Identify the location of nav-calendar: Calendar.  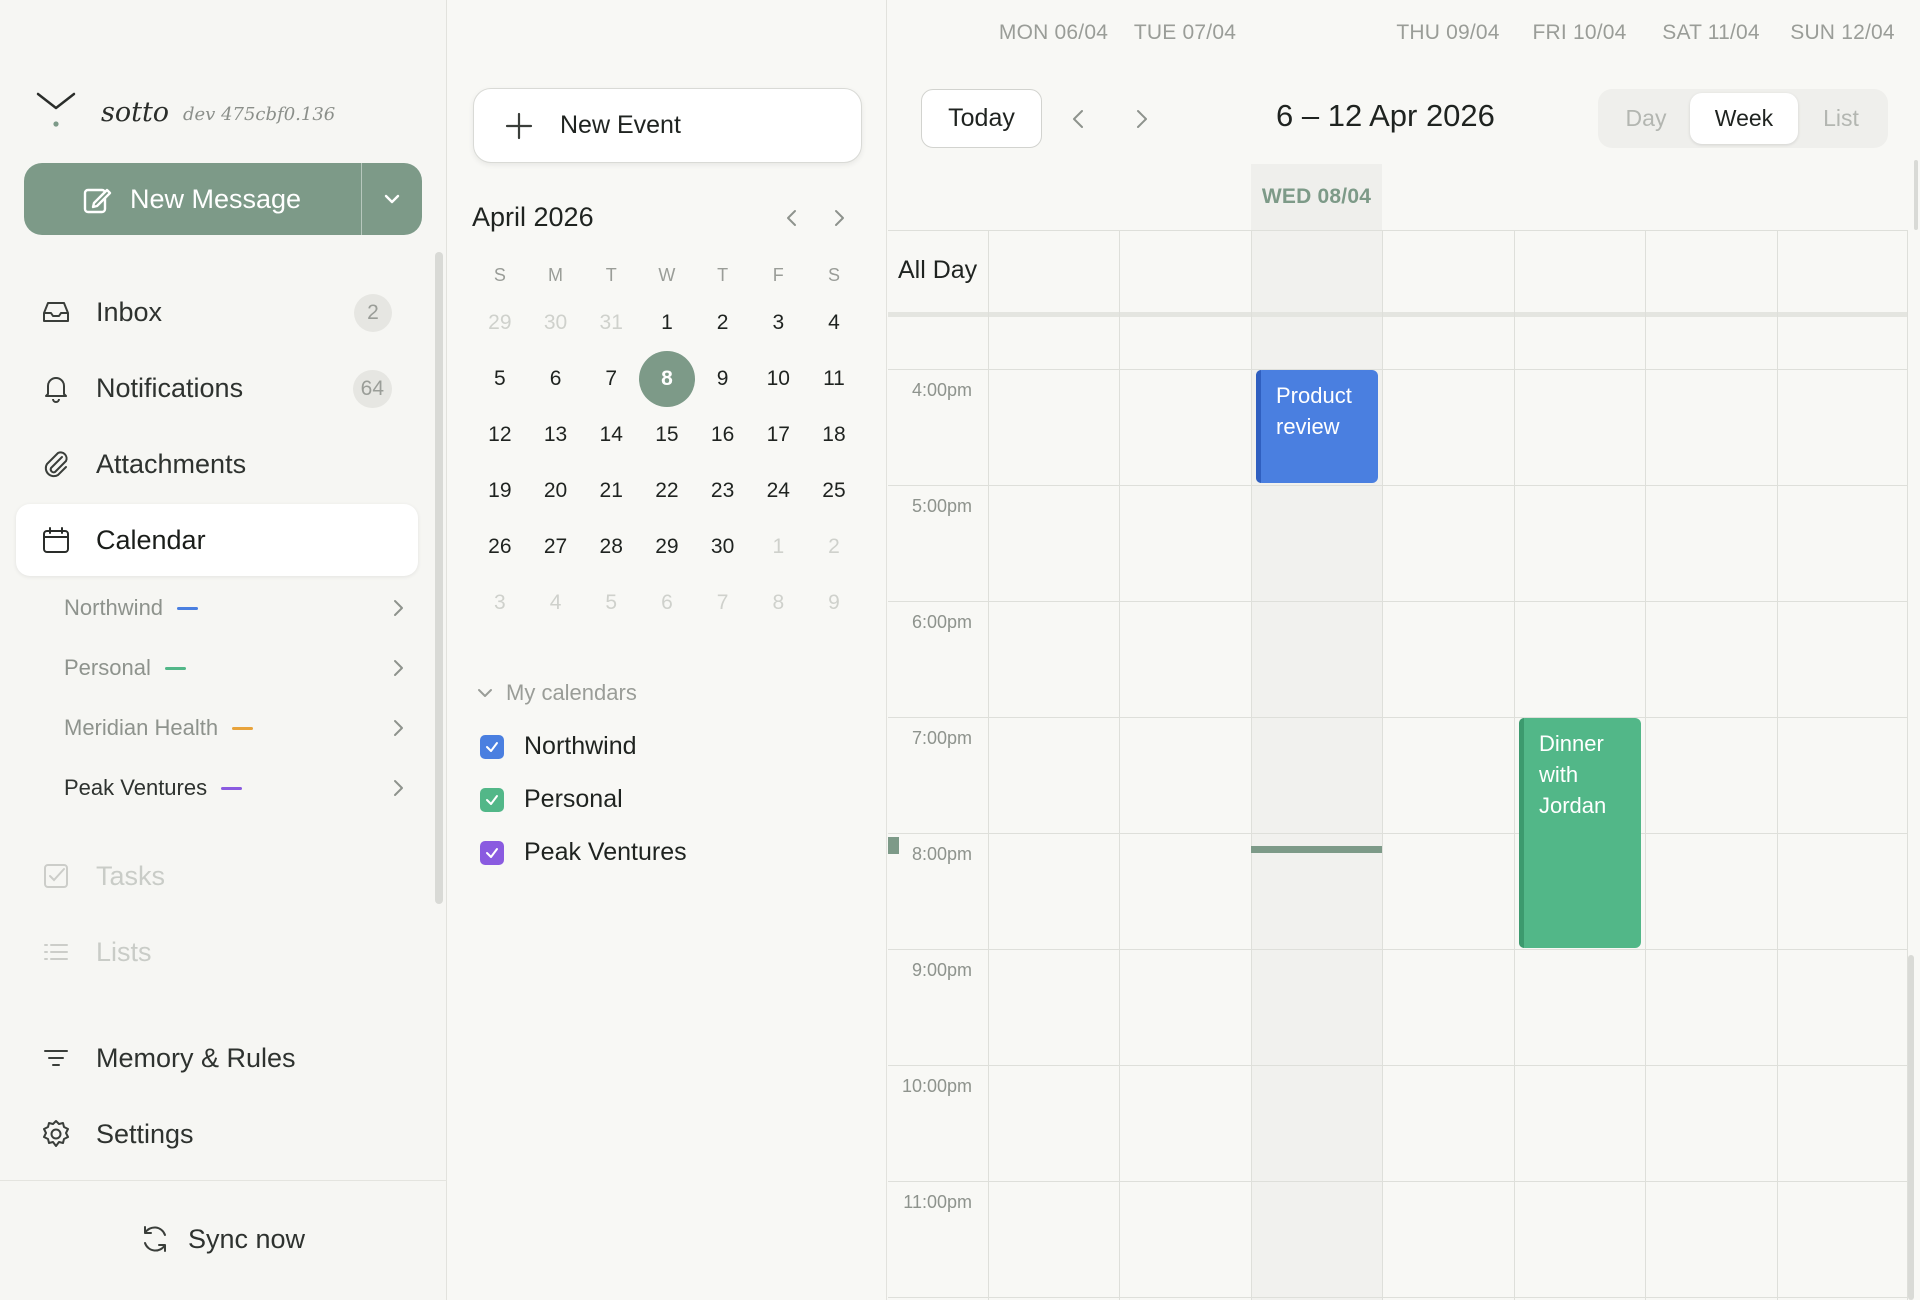
(217, 540).